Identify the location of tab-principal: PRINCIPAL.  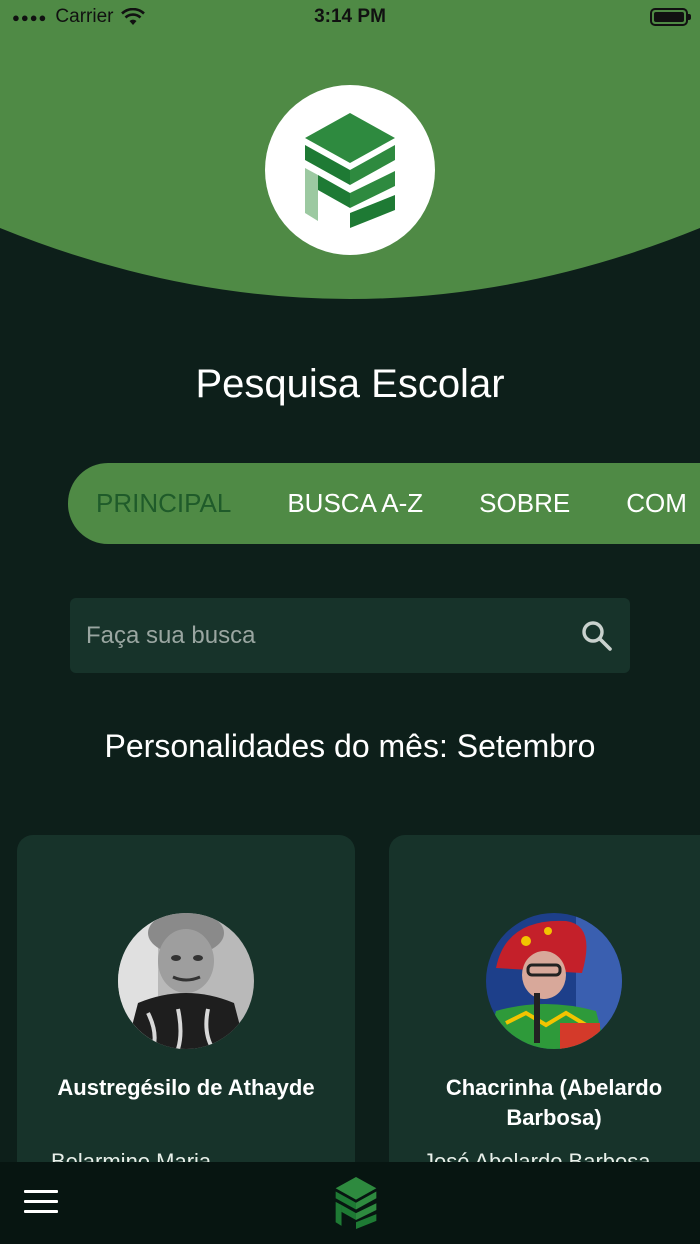
(163, 503).